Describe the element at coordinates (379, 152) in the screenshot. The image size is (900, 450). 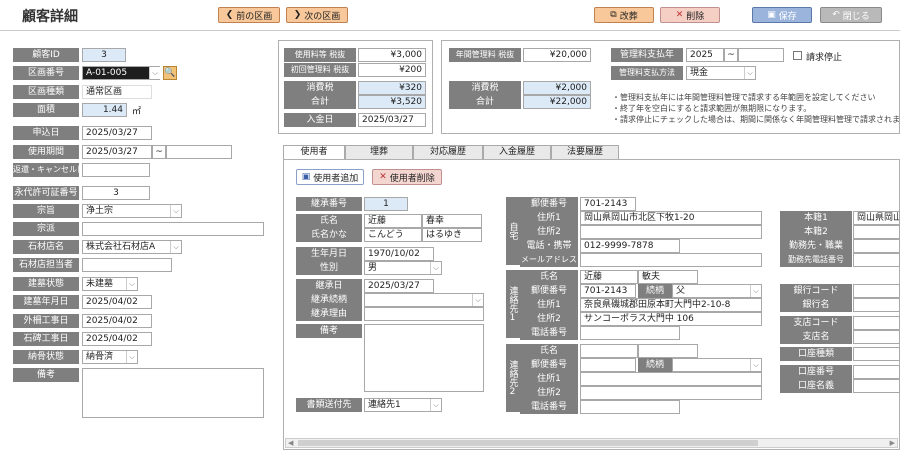
I see `tab-burial: 埋葬` at that location.